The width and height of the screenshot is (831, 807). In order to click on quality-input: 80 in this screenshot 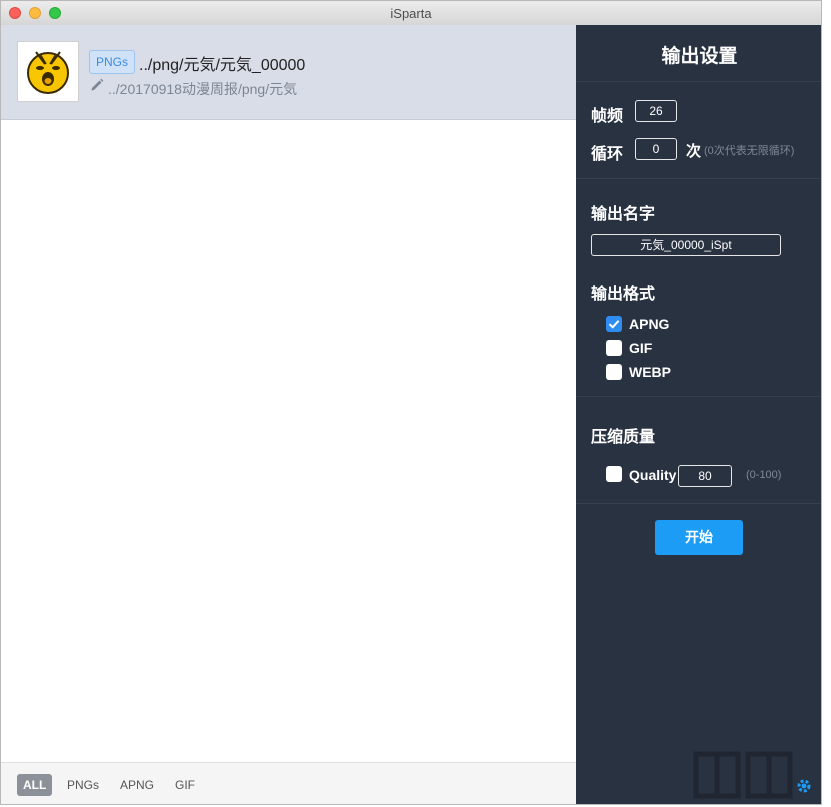, I will do `click(705, 476)`.